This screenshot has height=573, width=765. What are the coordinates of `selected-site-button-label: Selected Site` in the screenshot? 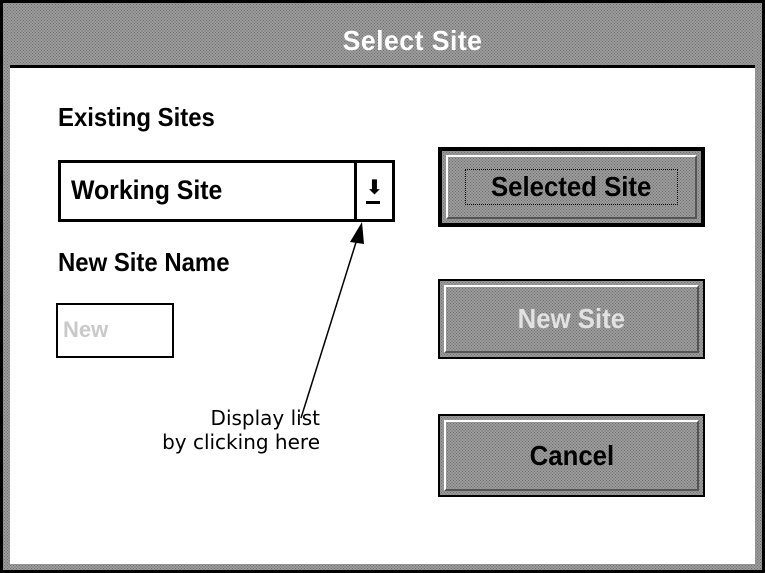 It's located at (571, 186).